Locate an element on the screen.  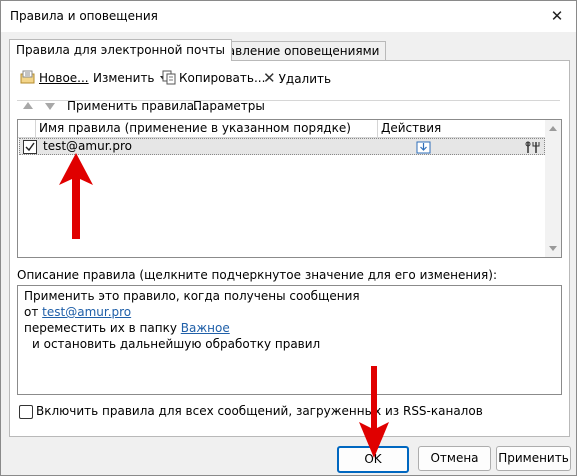
rule-enabled-checkbox is located at coordinates (30, 147).